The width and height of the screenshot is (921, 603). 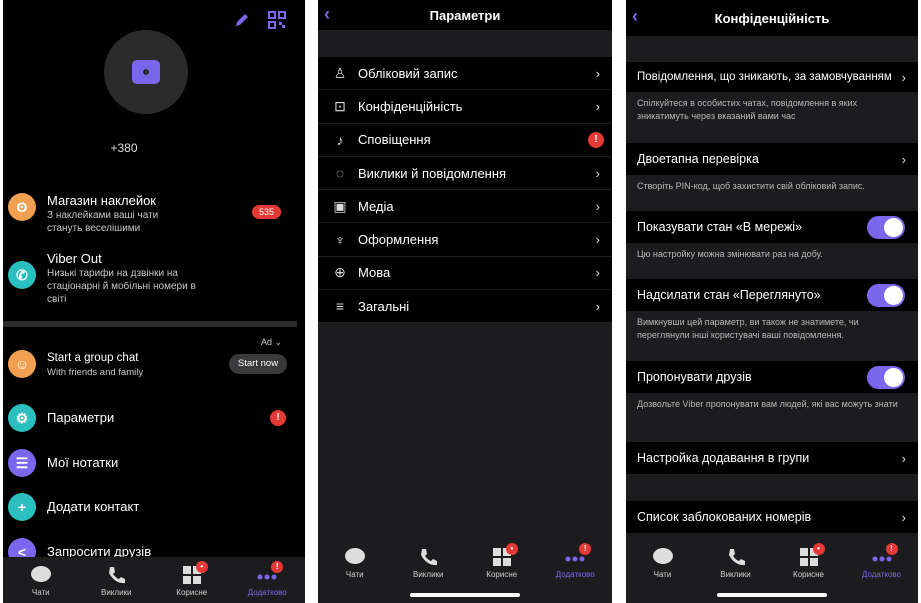 What do you see at coordinates (465, 240) in the screenshot?
I see `settings-row-appearance: ♆ Оформлення ›` at bounding box center [465, 240].